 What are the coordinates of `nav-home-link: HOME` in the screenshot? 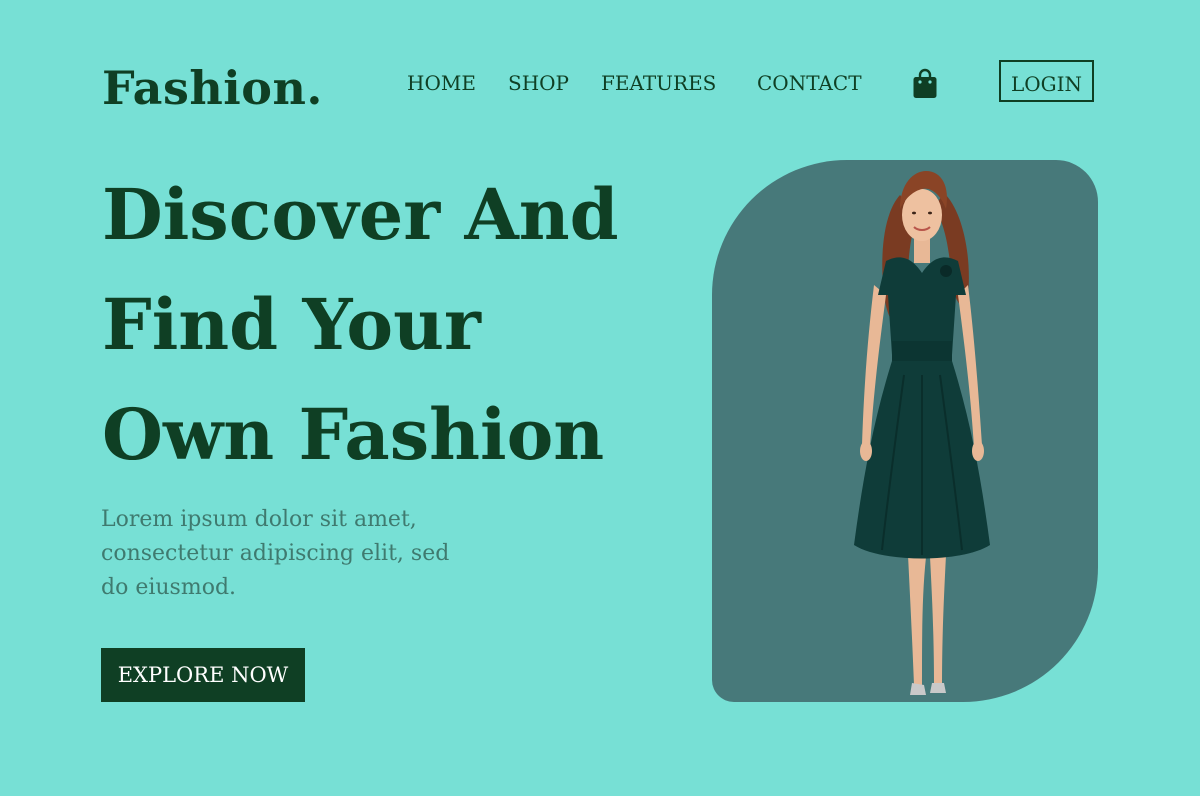 It's located at (441, 83).